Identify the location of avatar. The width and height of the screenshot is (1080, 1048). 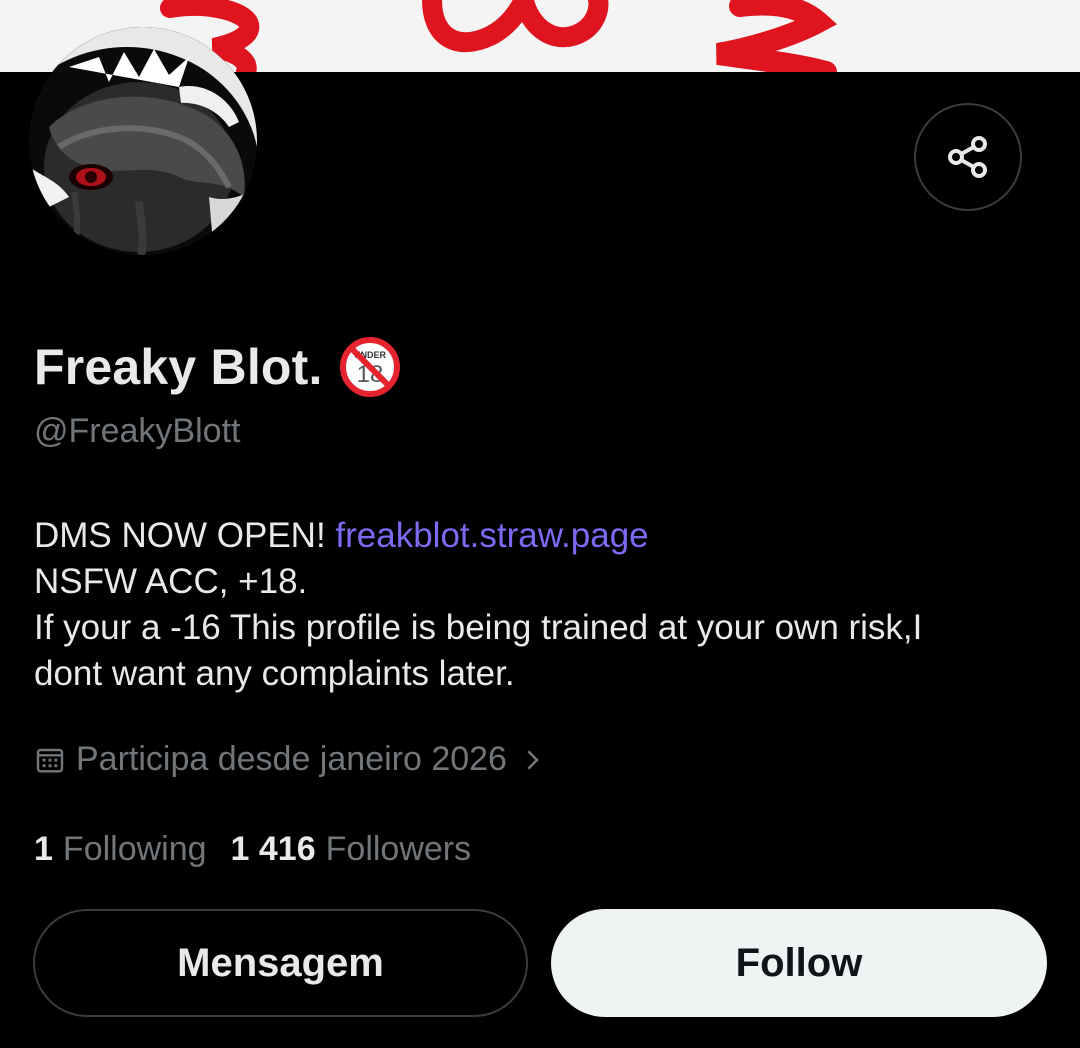
(143, 141).